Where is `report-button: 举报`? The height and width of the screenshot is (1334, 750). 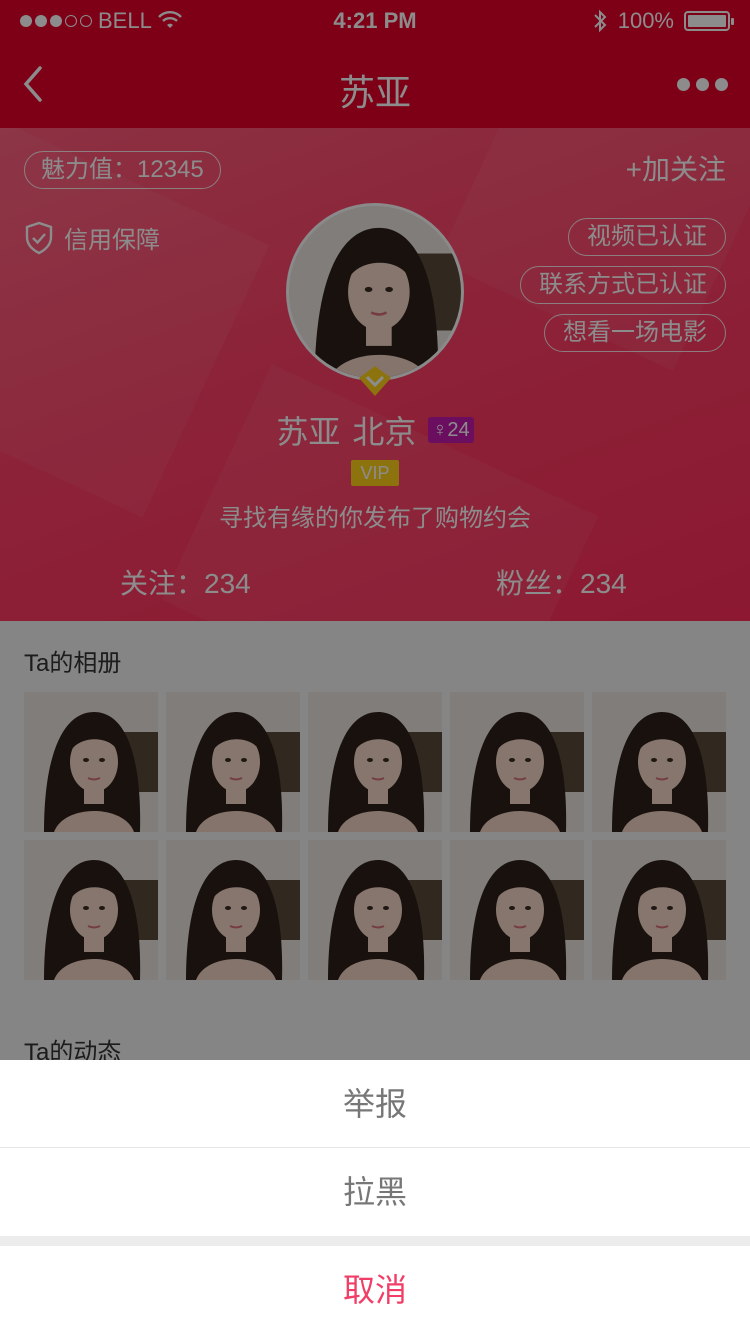
report-button: 举报 is located at coordinates (375, 1104).